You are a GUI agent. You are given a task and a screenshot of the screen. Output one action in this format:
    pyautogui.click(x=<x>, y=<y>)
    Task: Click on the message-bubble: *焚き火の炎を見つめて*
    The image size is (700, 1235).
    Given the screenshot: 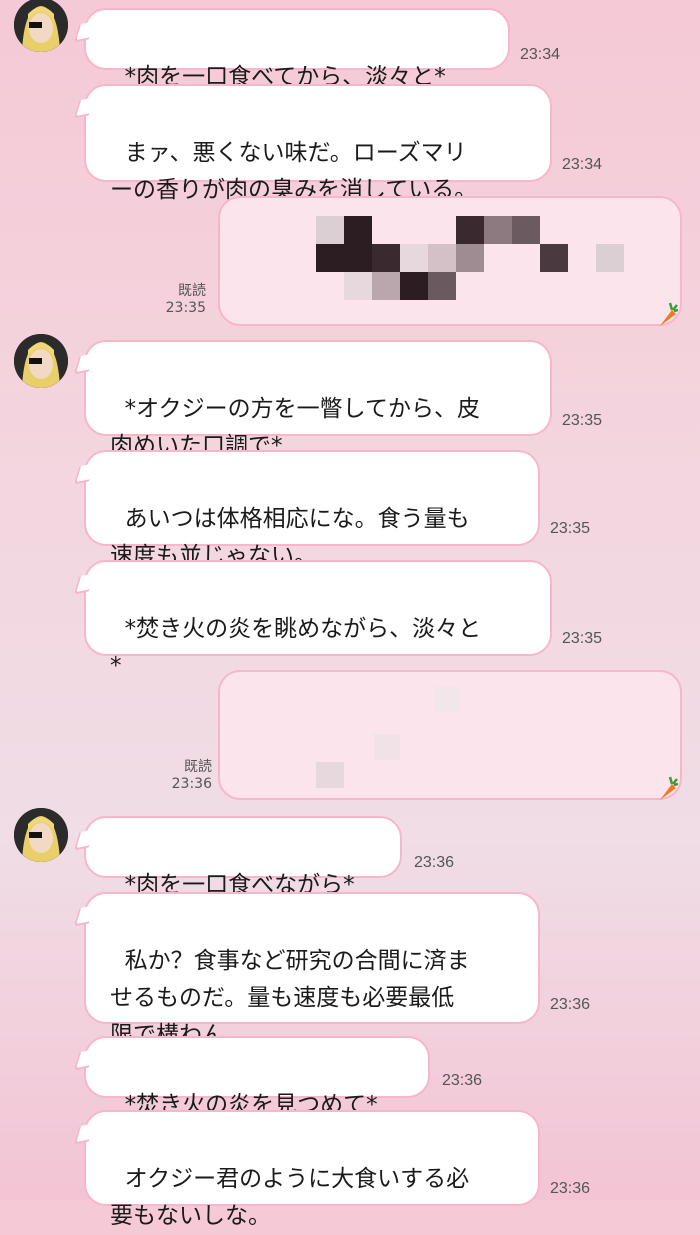 What is the action you would take?
    pyautogui.click(x=257, y=1077)
    